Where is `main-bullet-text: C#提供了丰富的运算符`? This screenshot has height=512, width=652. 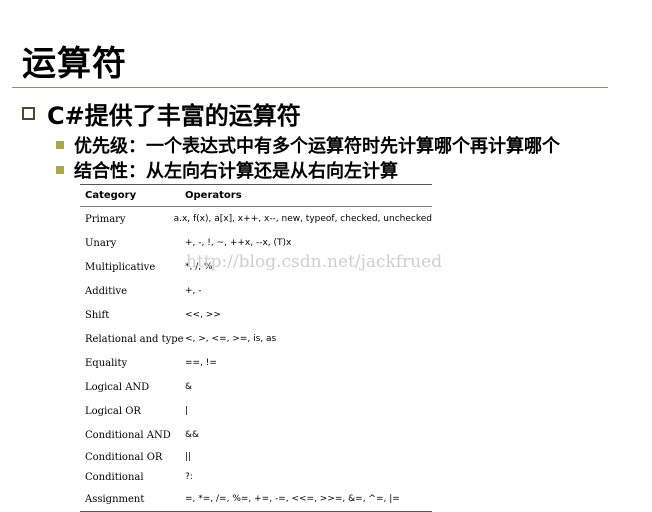 main-bullet-text: C#提供了丰富的运算符 is located at coordinates (174, 115).